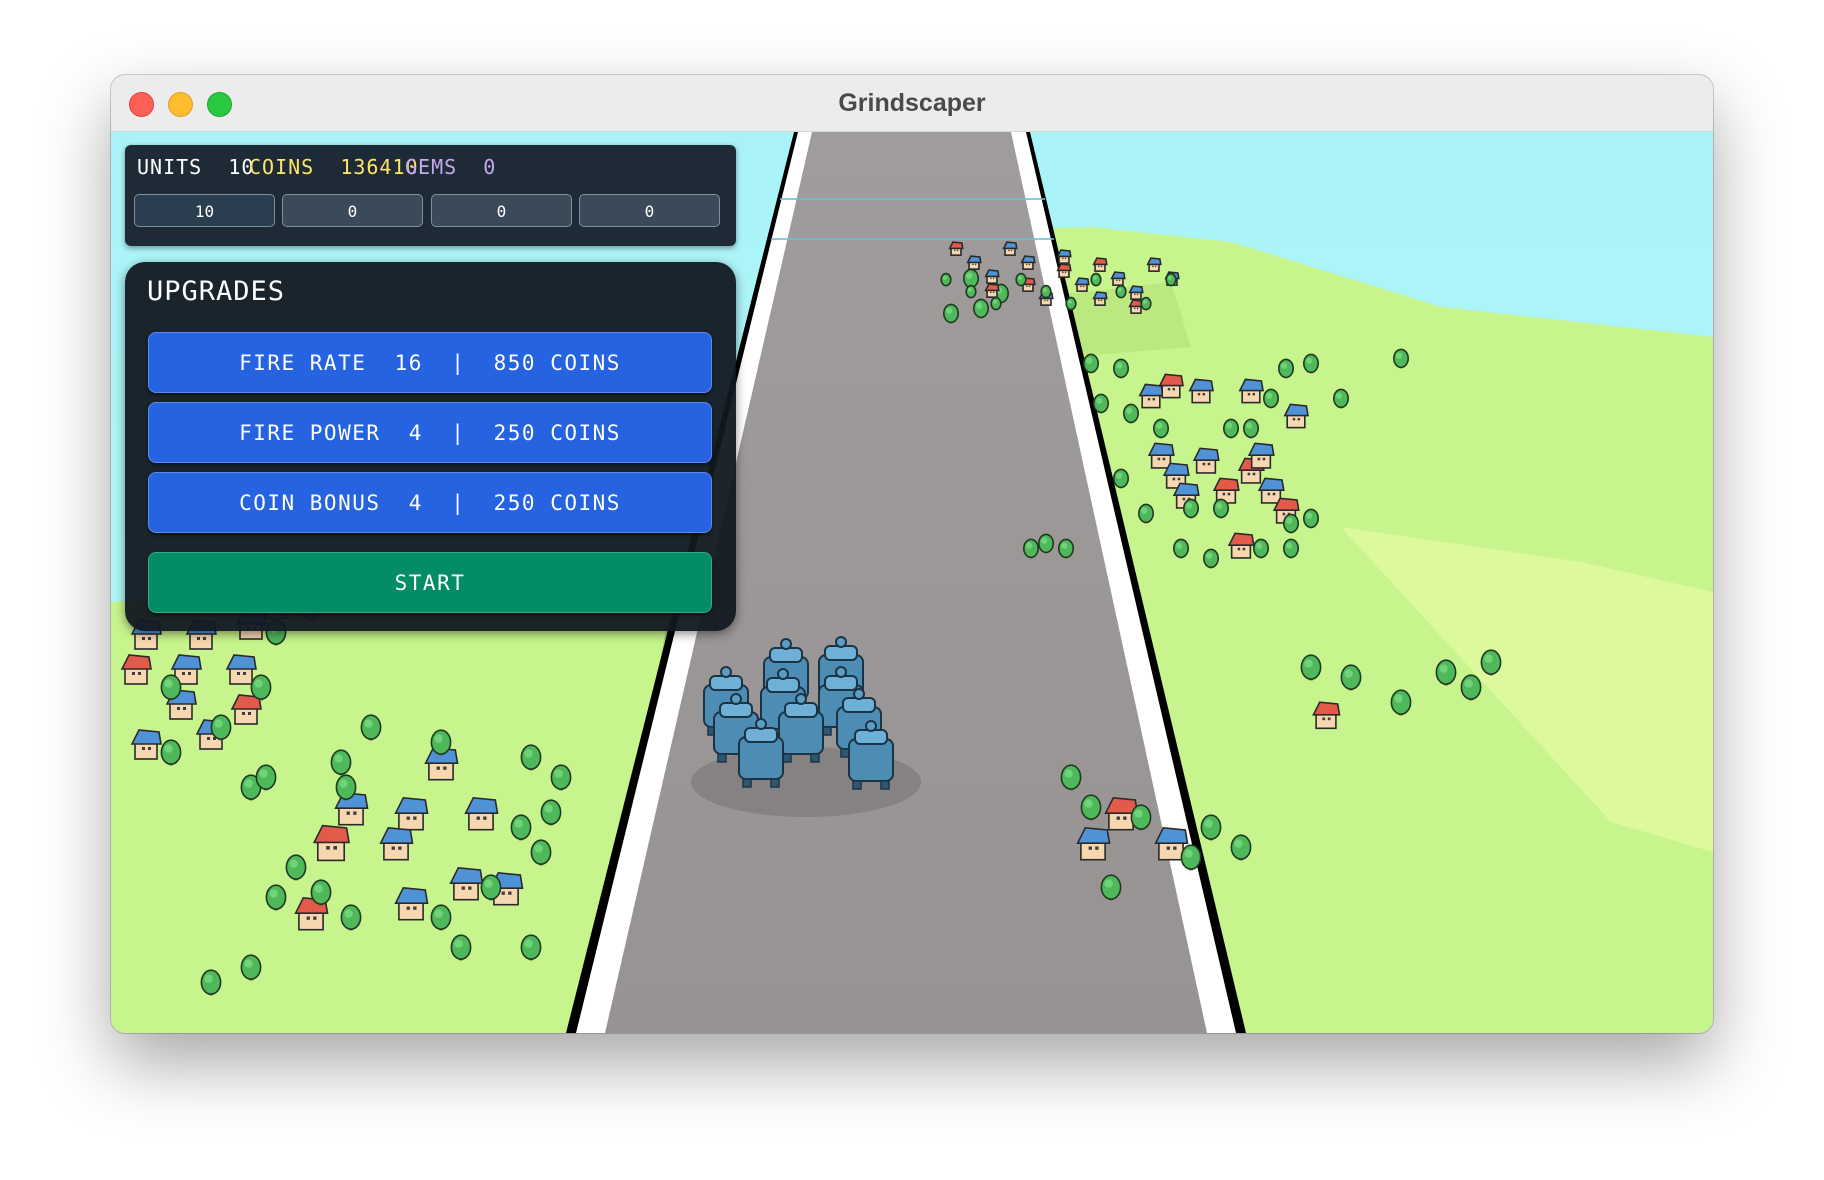  I want to click on start-button: START, so click(430, 582).